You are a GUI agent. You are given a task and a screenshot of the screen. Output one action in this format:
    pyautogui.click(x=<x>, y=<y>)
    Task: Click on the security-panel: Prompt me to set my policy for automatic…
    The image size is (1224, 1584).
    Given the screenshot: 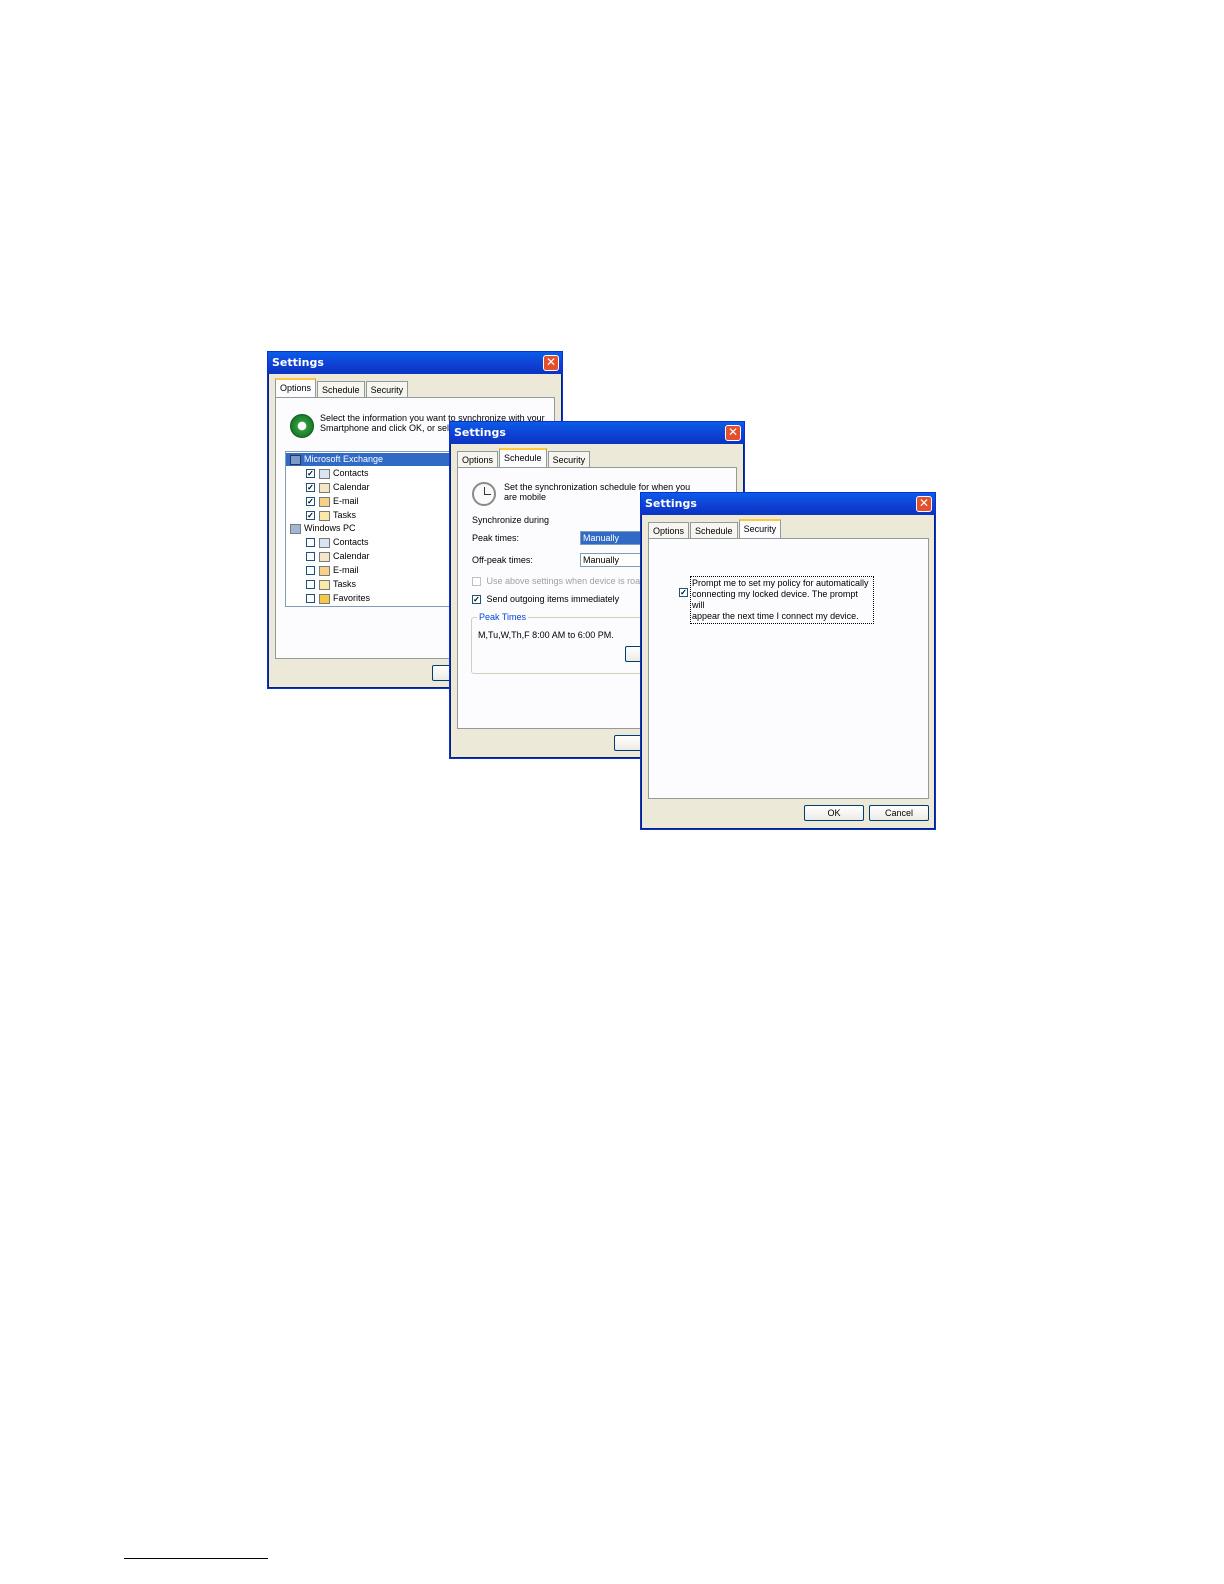 What is the action you would take?
    pyautogui.click(x=788, y=668)
    